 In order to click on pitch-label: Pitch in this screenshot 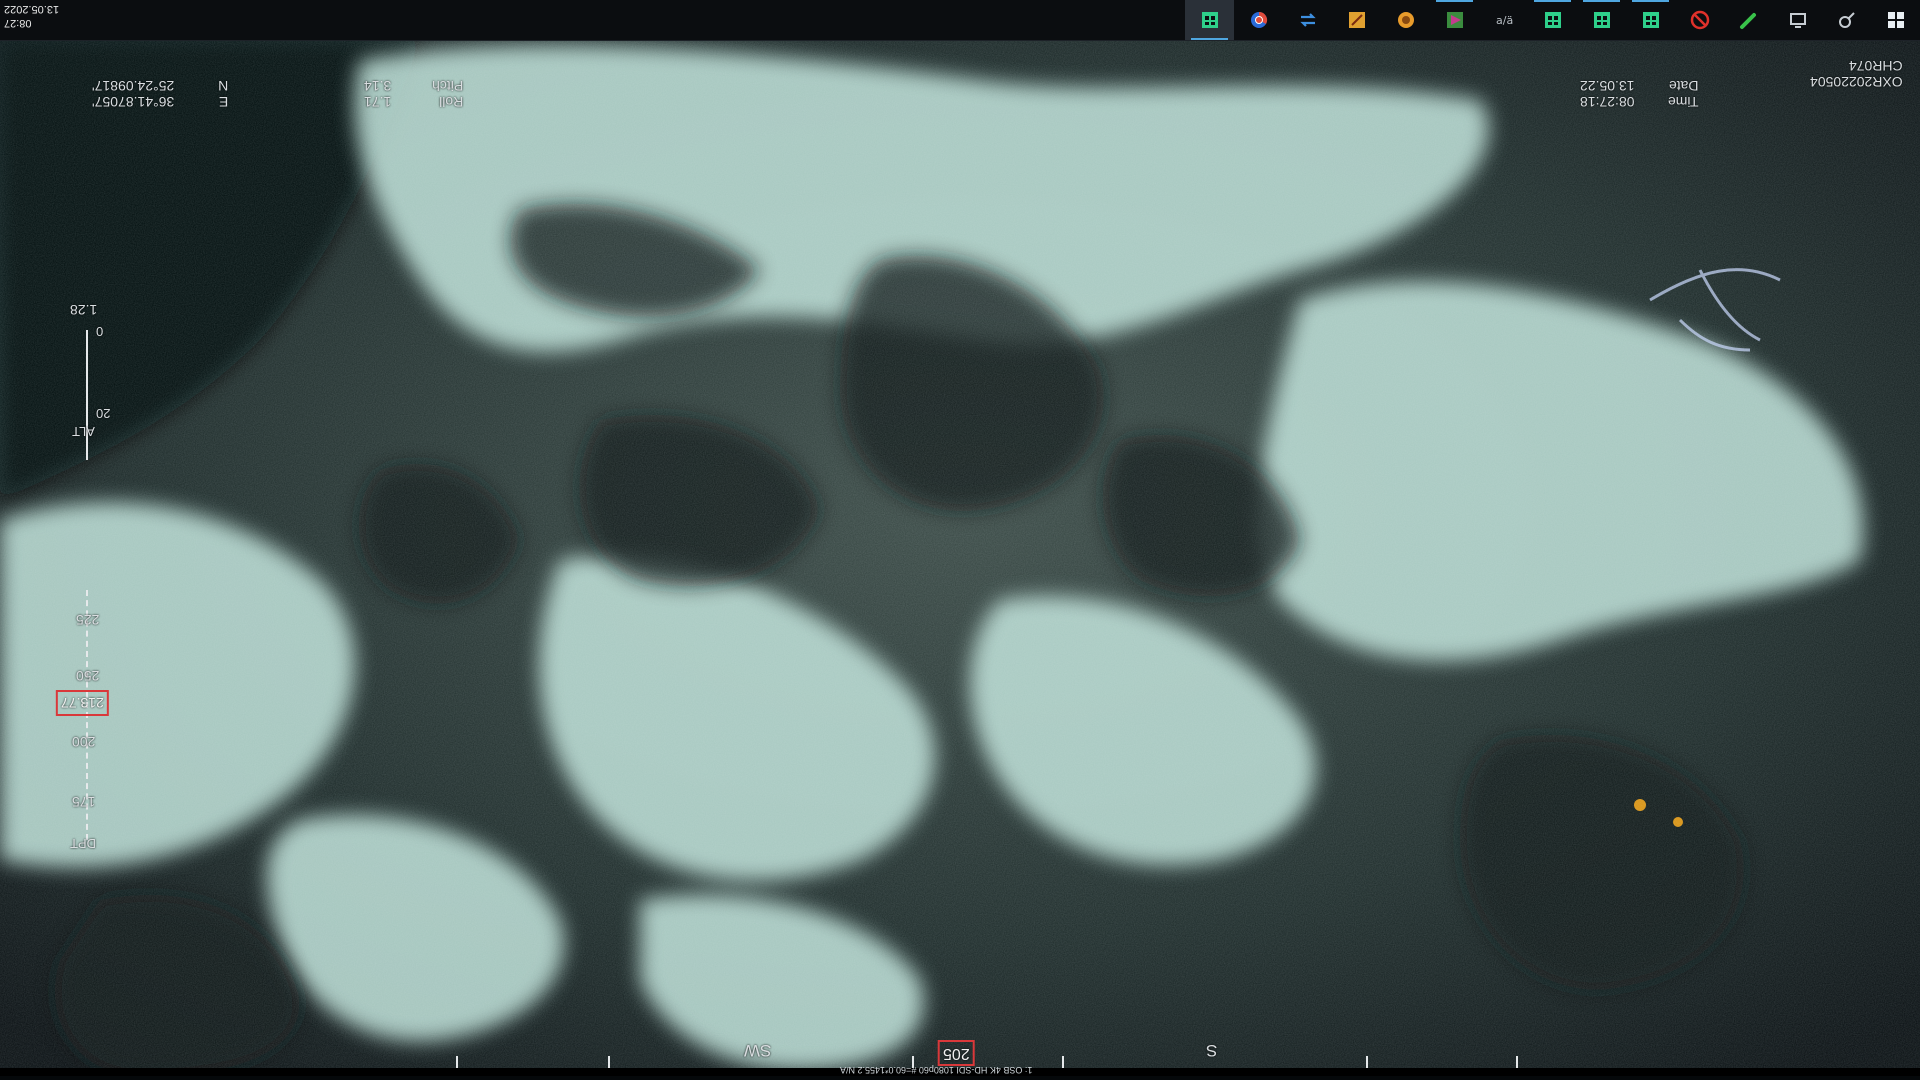, I will do `click(448, 86)`.